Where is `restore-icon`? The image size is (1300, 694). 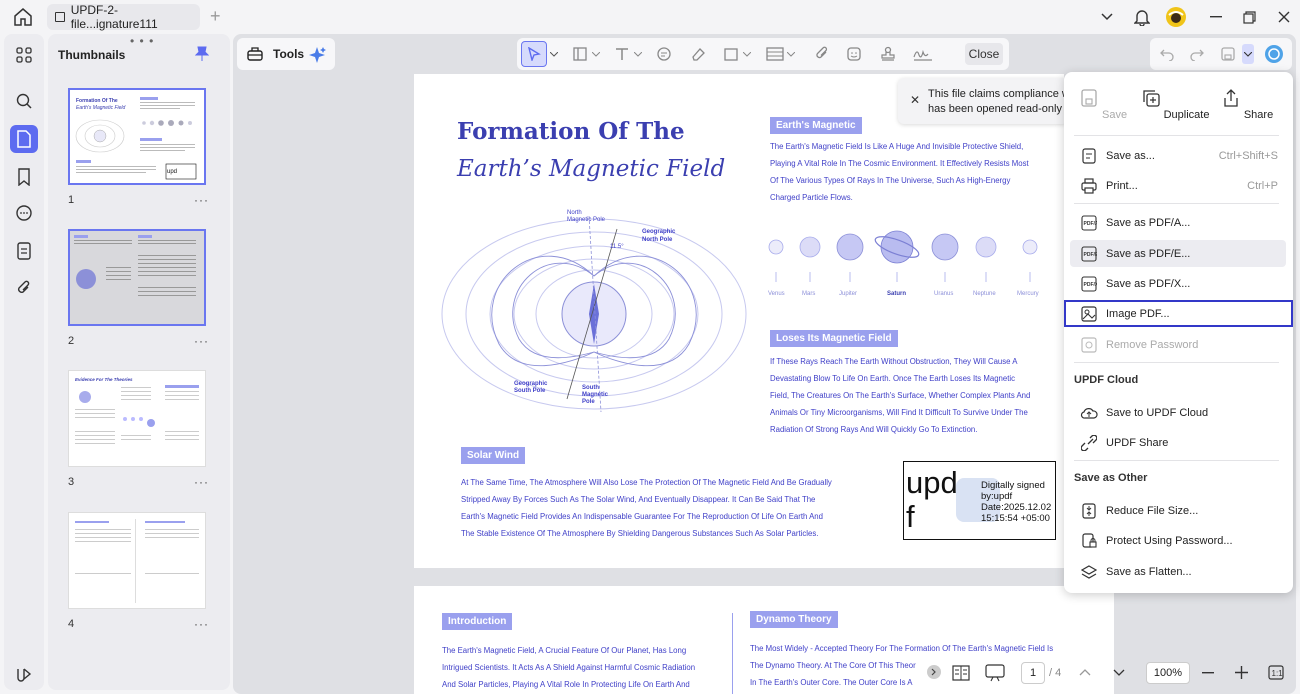
restore-icon is located at coordinates (1249, 17).